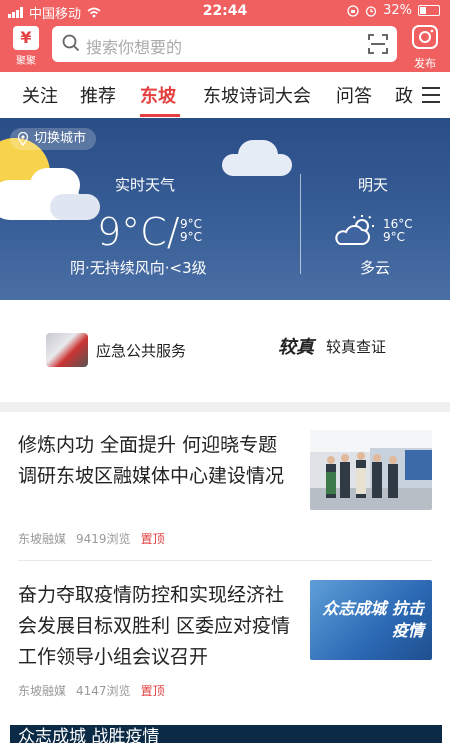 Image resolution: width=450 pixels, height=743 pixels. I want to click on news-meta: 东坡融媒 4147浏览 置顶, so click(91, 690).